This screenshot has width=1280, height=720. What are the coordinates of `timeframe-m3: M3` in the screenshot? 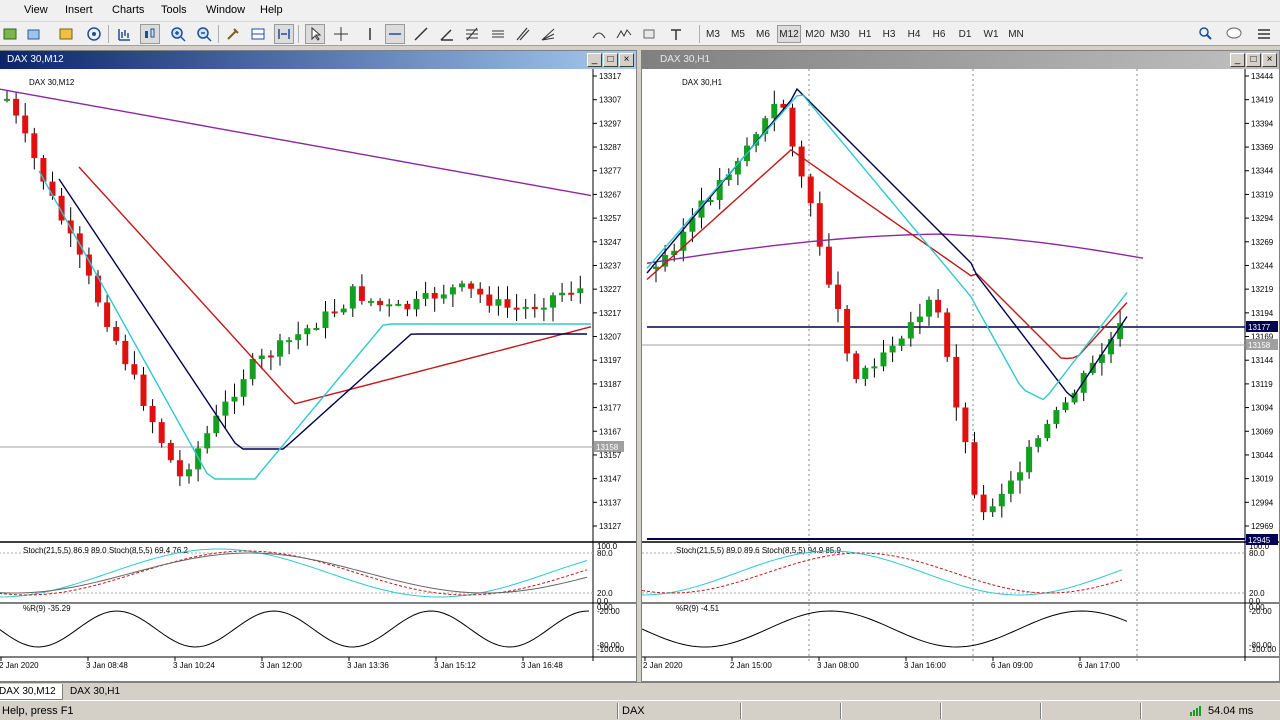 It's located at (713, 34).